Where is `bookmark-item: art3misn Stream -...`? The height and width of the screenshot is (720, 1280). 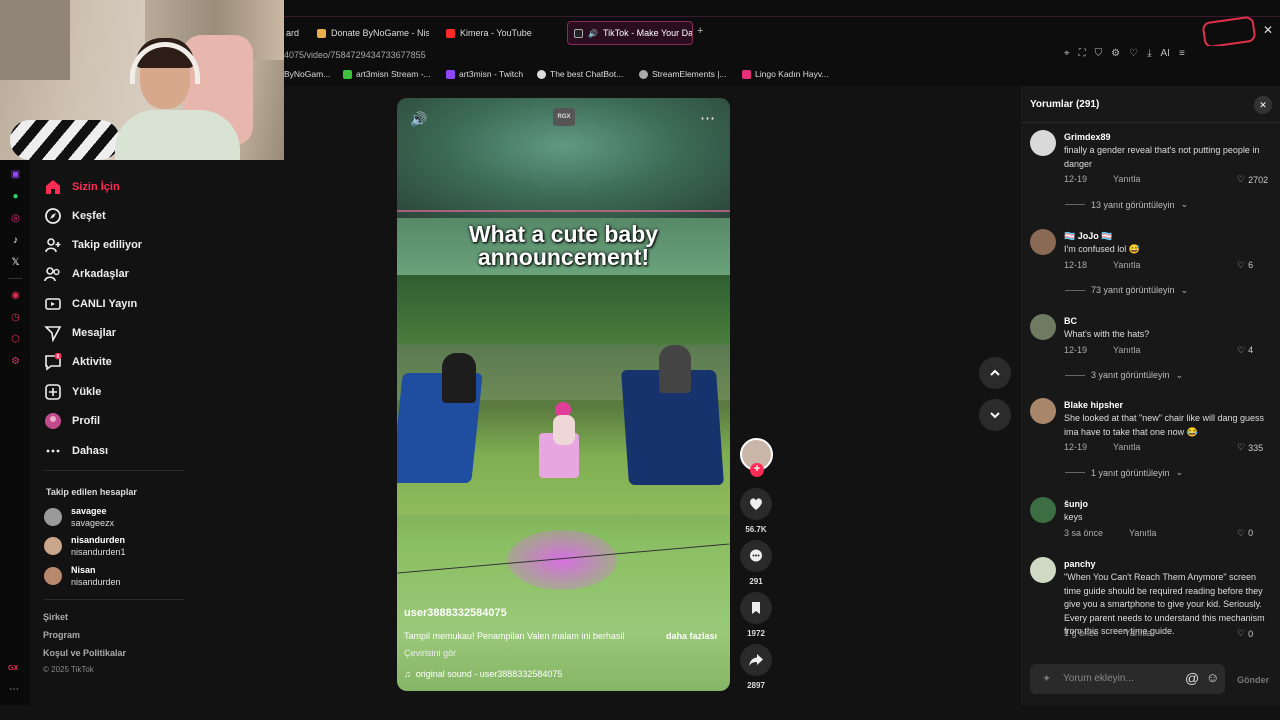 bookmark-item: art3misn Stream -... is located at coordinates (387, 74).